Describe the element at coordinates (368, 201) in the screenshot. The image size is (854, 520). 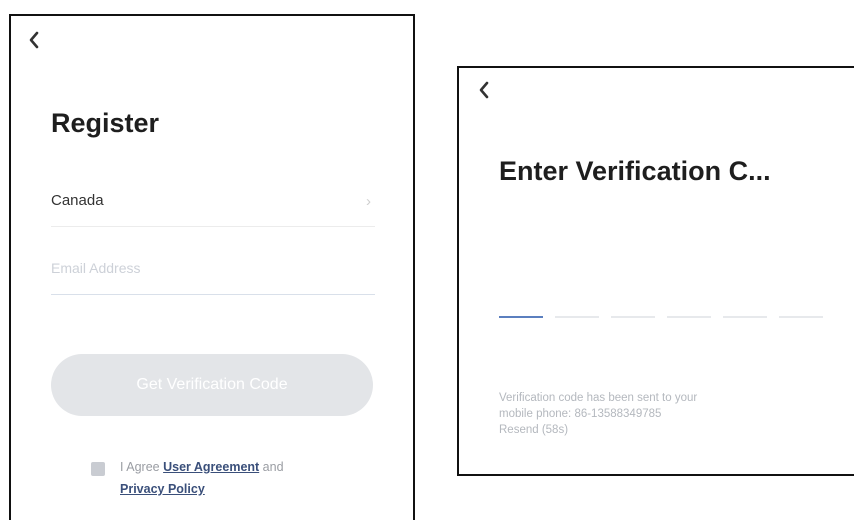
I see `chevron-right-icon: ›` at that location.